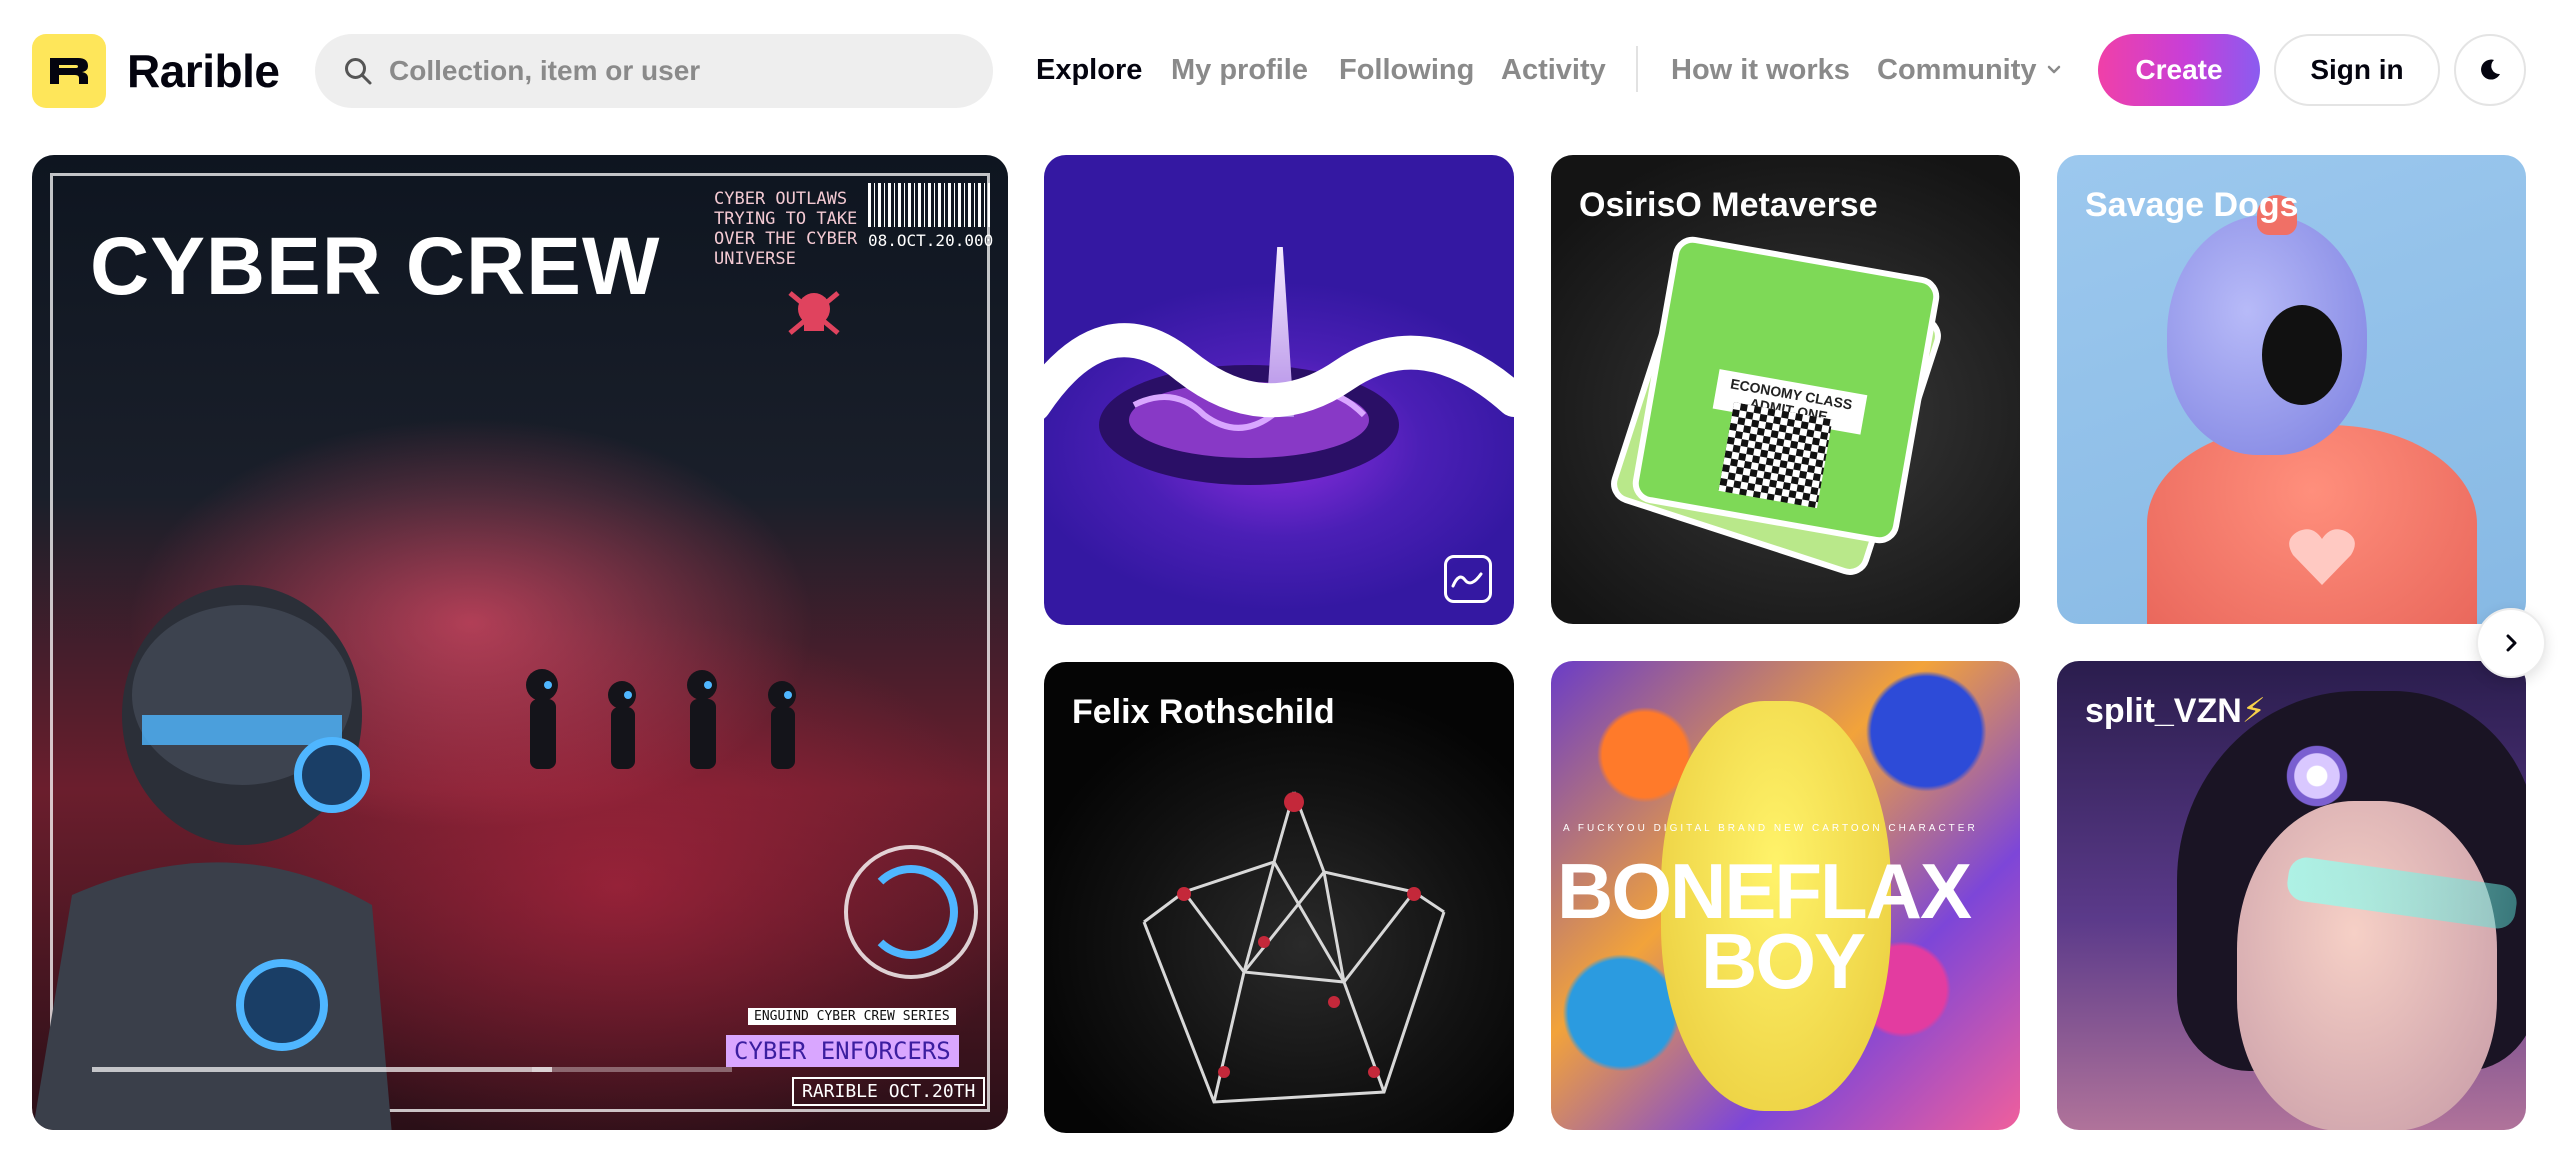 This screenshot has height=1163, width=2560. I want to click on hero-progress-bar-track, so click(632, 1069).